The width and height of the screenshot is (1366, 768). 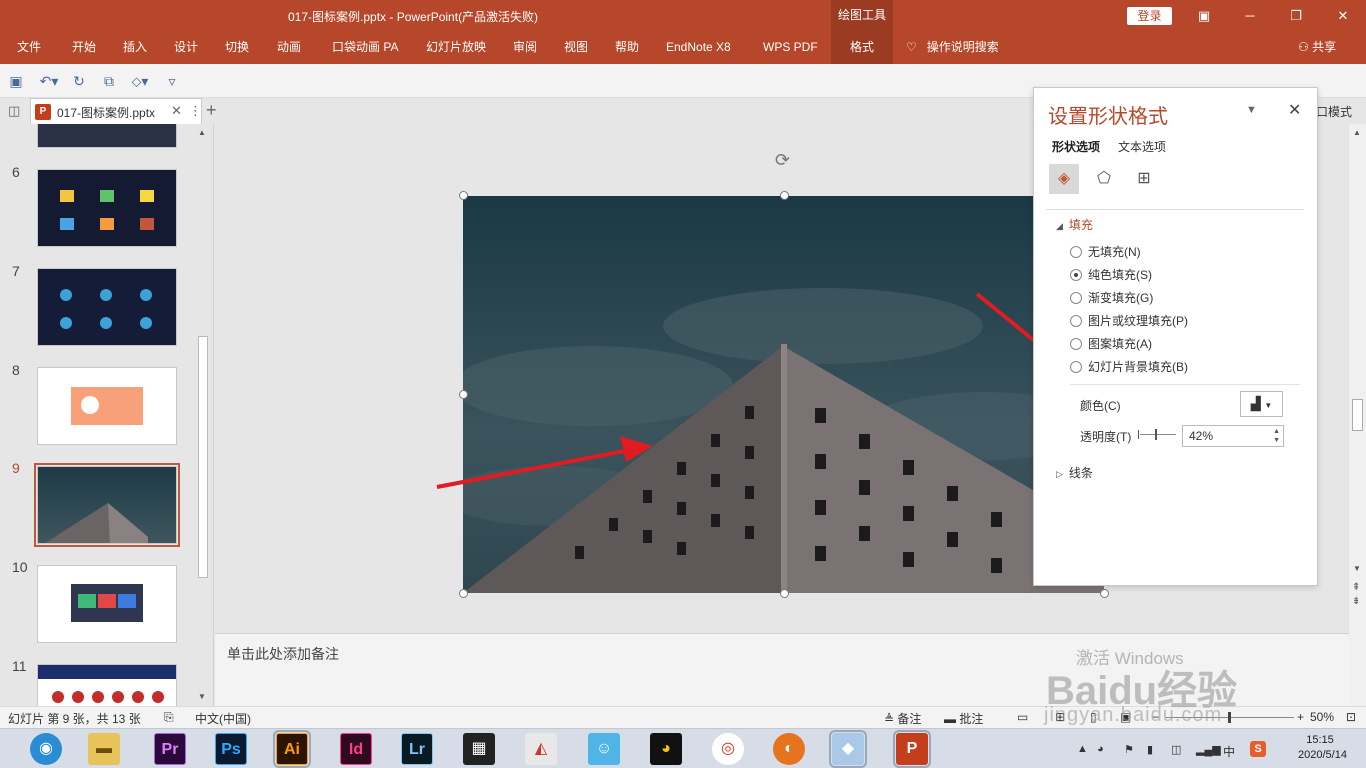 What do you see at coordinates (1320, 740) in the screenshot?
I see `clock-time: 15:15` at bounding box center [1320, 740].